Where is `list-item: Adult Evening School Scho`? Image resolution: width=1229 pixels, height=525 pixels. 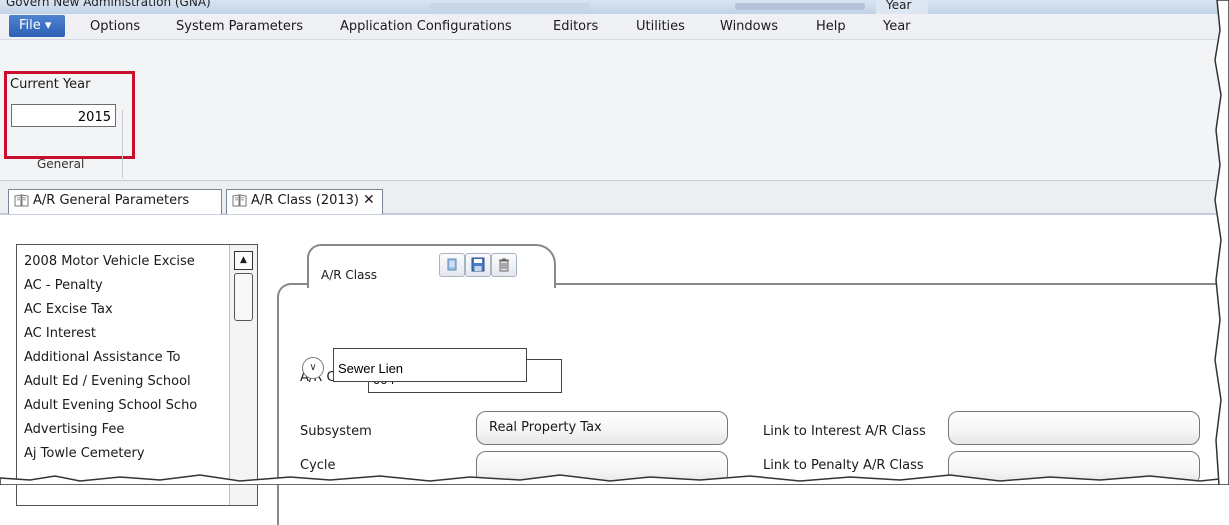 list-item: Adult Evening School Scho is located at coordinates (110, 405).